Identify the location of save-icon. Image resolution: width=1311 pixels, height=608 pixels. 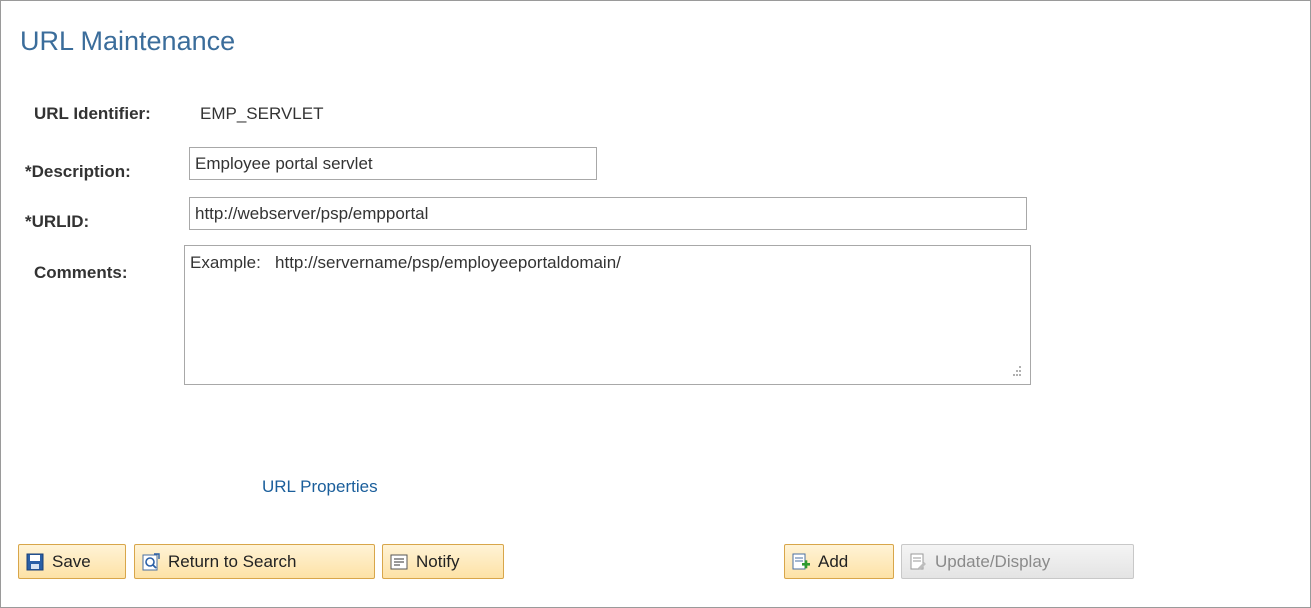
(35, 561).